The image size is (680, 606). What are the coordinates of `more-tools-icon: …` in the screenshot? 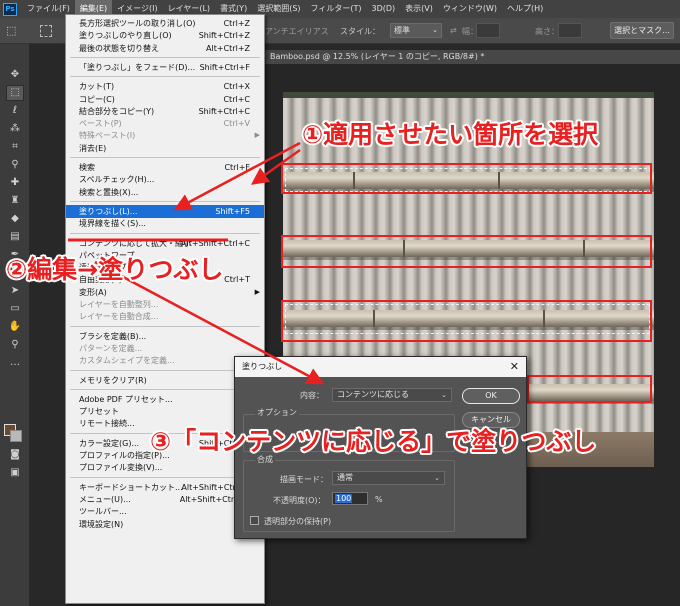 It's located at (15, 363).